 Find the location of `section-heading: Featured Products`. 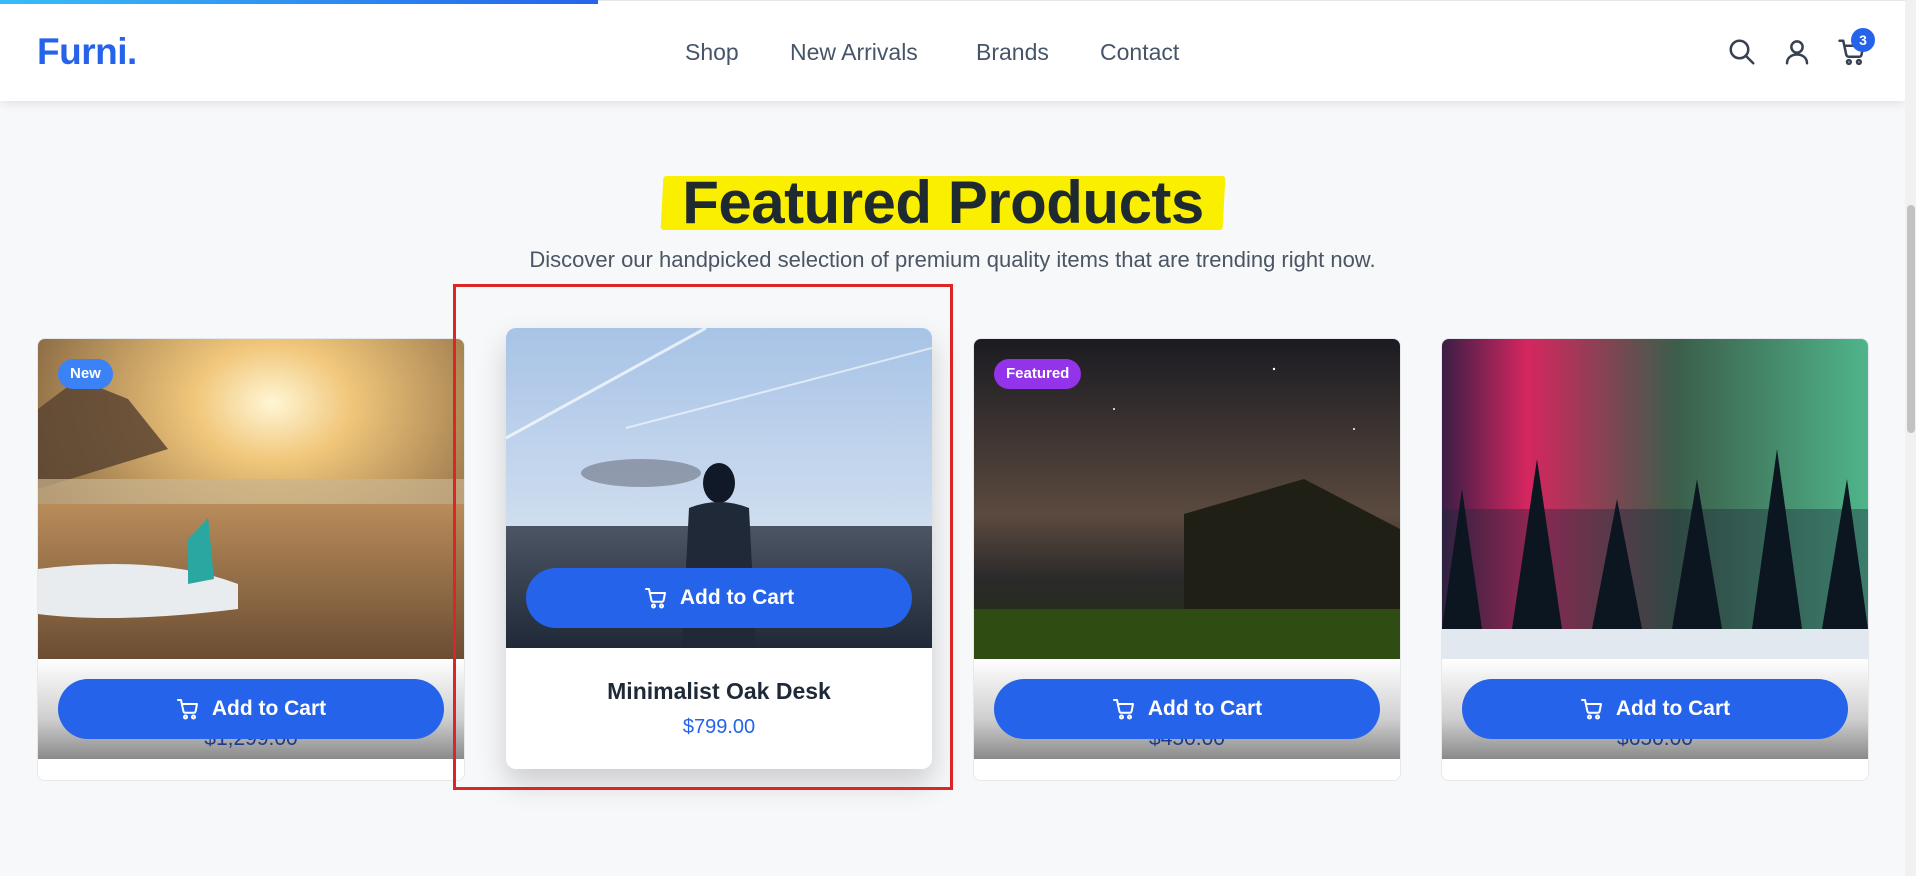

section-heading: Featured Products is located at coordinates (943, 203).